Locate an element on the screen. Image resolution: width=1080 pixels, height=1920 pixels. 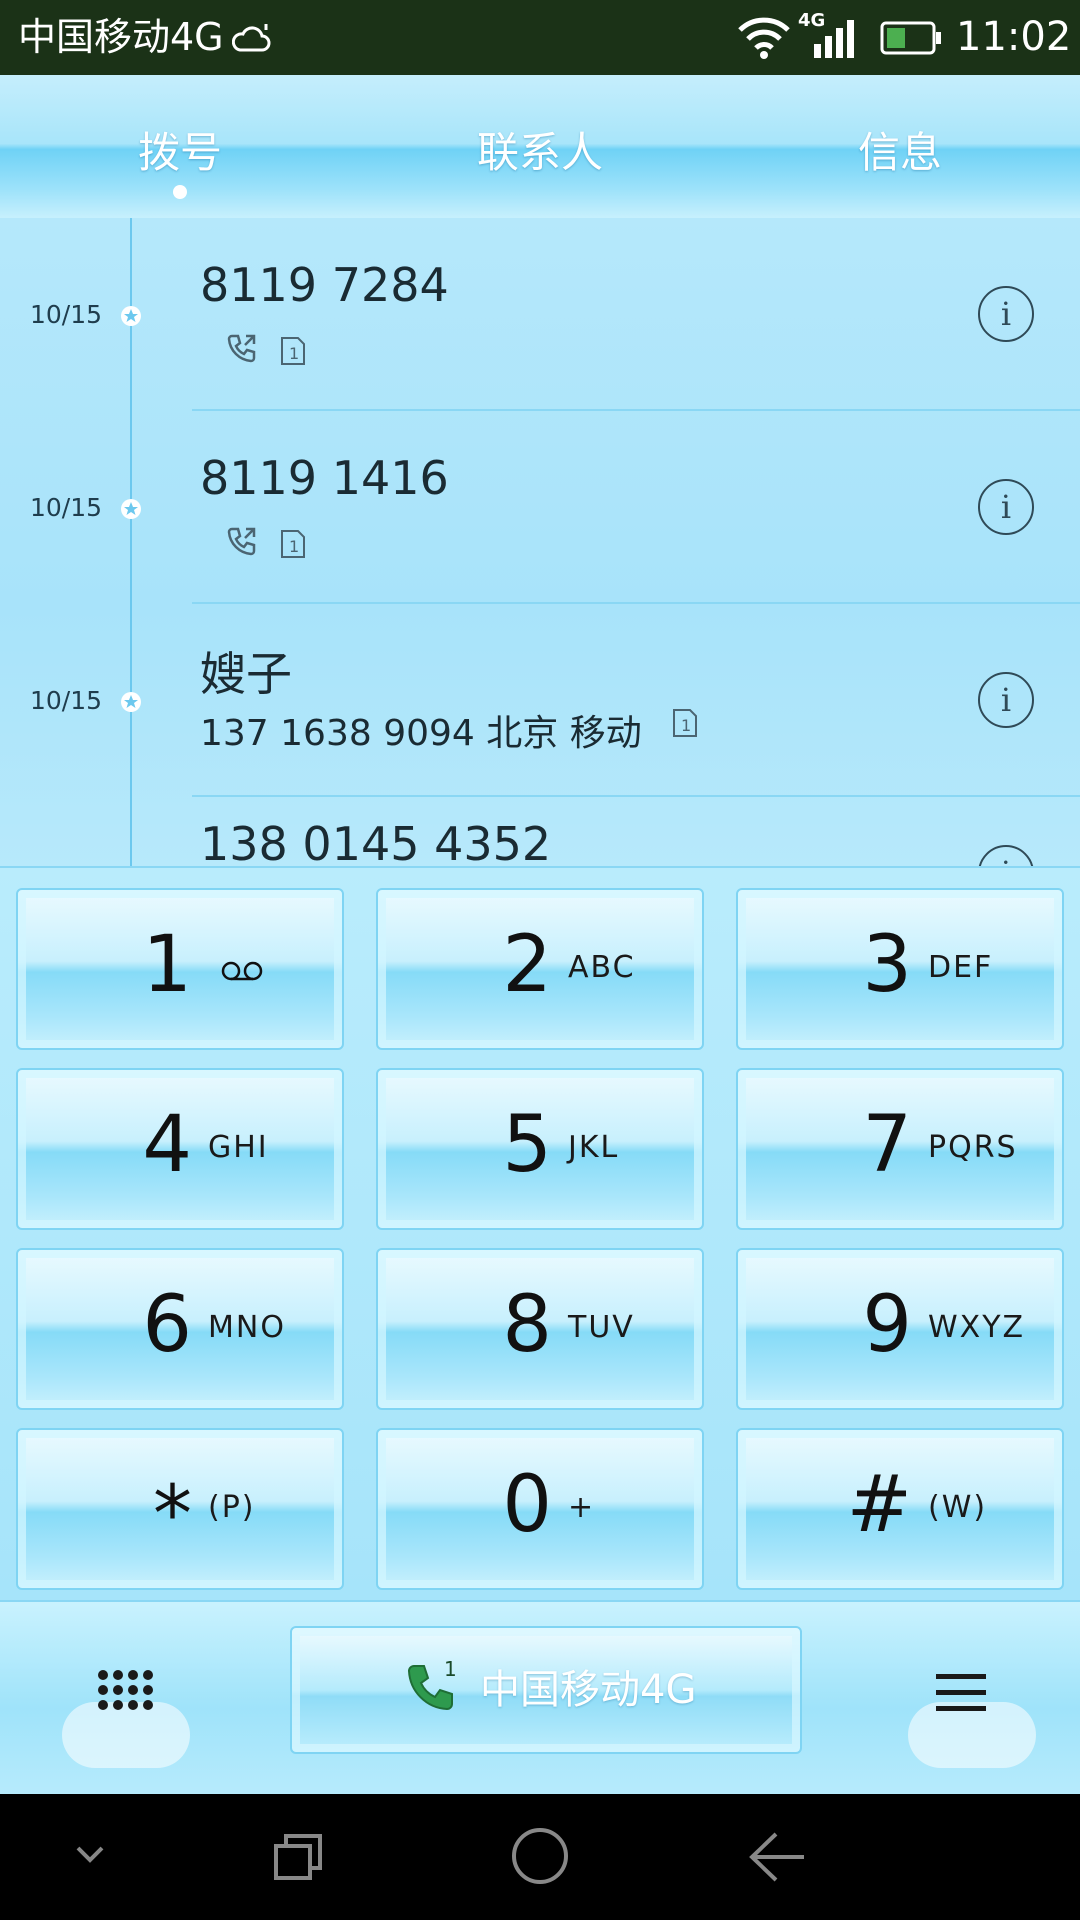
key-6: 6 MNO is located at coordinates (180, 1329).